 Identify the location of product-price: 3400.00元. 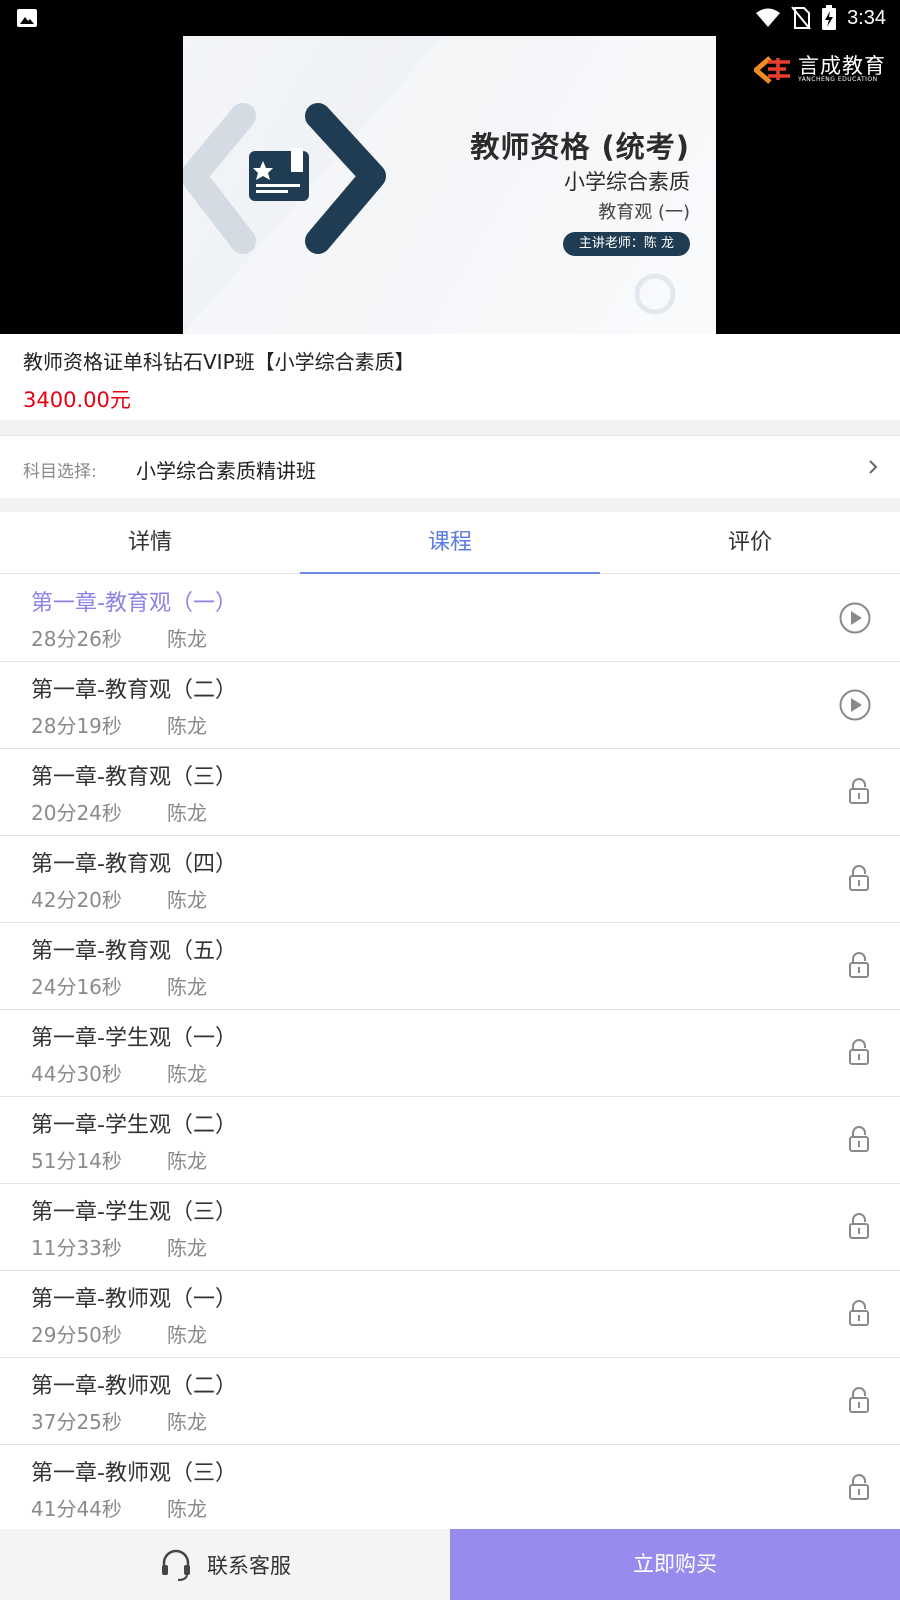
(77, 400).